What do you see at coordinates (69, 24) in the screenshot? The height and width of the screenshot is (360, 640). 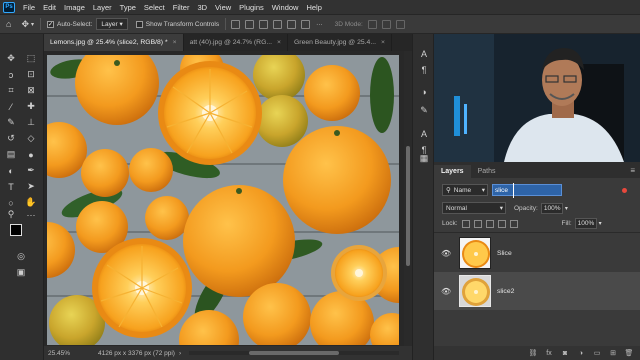 I see `auto-select-checkbox: ✓ Auto-Select:` at bounding box center [69, 24].